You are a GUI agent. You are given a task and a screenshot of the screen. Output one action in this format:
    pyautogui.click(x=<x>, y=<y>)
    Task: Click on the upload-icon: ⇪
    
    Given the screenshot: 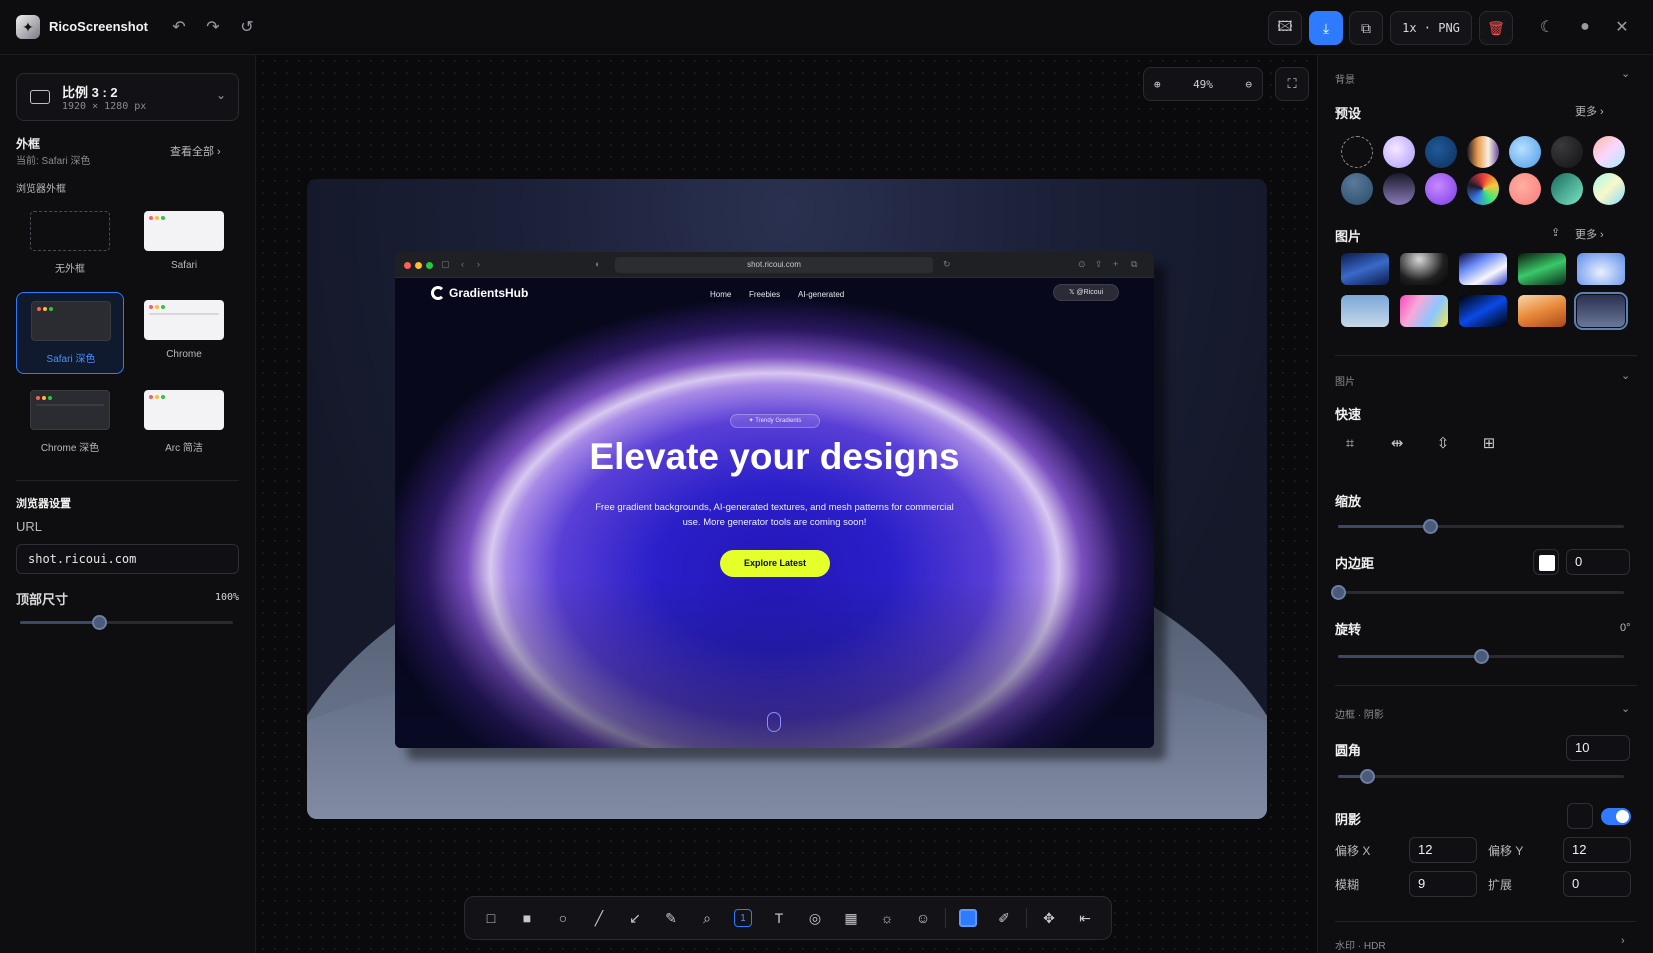 What is the action you would take?
    pyautogui.click(x=1555, y=232)
    